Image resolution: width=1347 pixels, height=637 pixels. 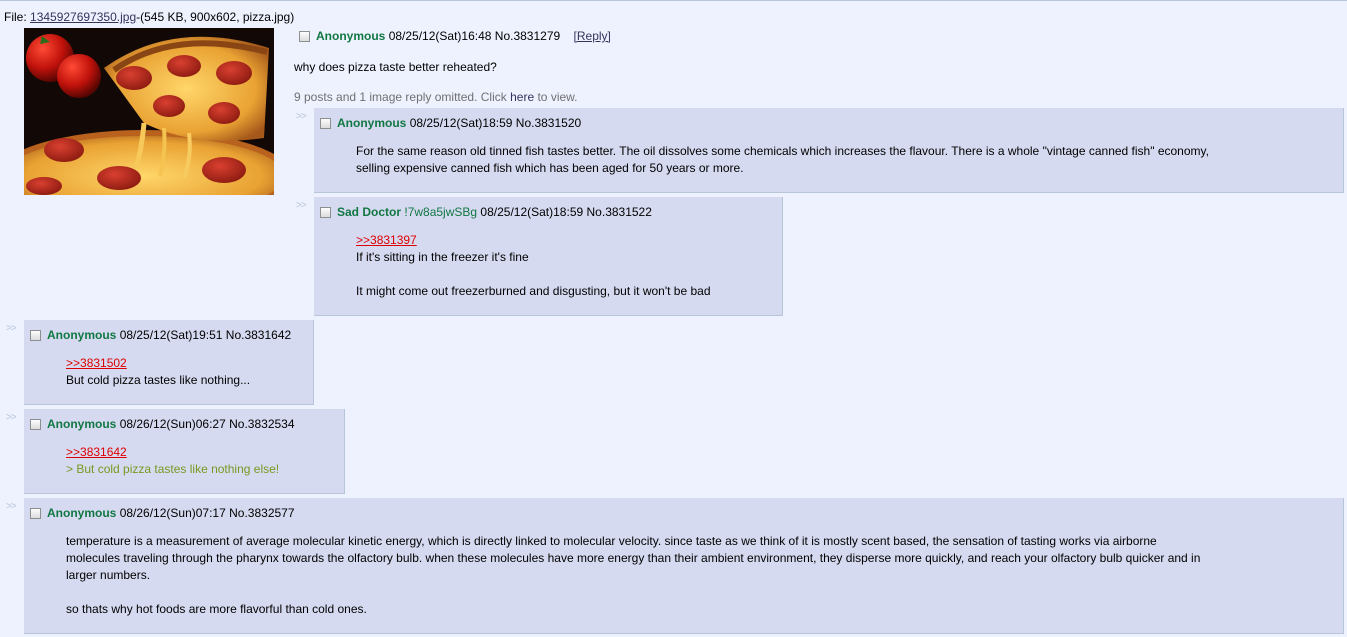 I want to click on op-poster-name: Anonymous, so click(x=351, y=36).